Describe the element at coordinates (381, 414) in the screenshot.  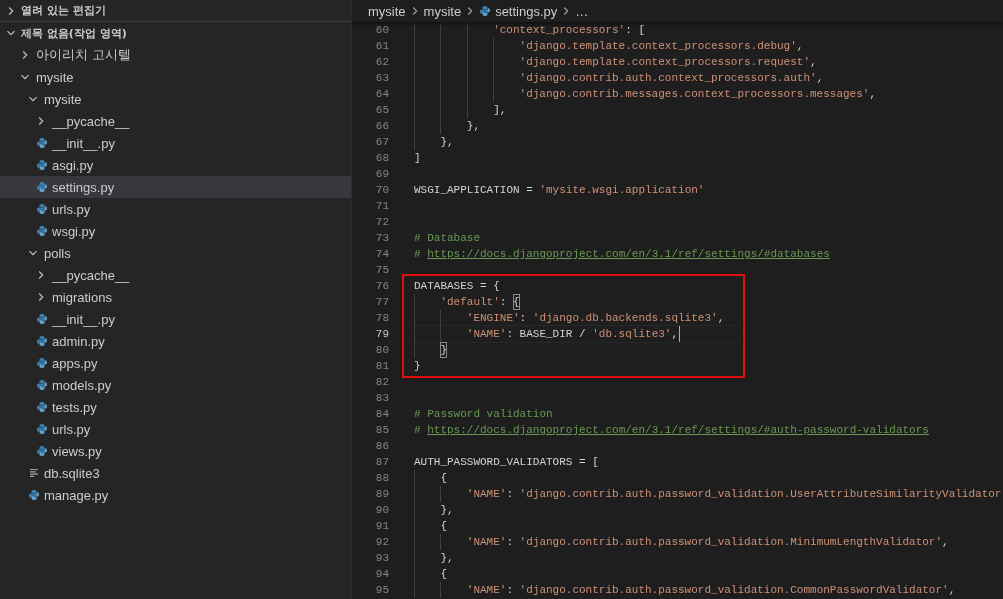
I see `line-number: 84` at that location.